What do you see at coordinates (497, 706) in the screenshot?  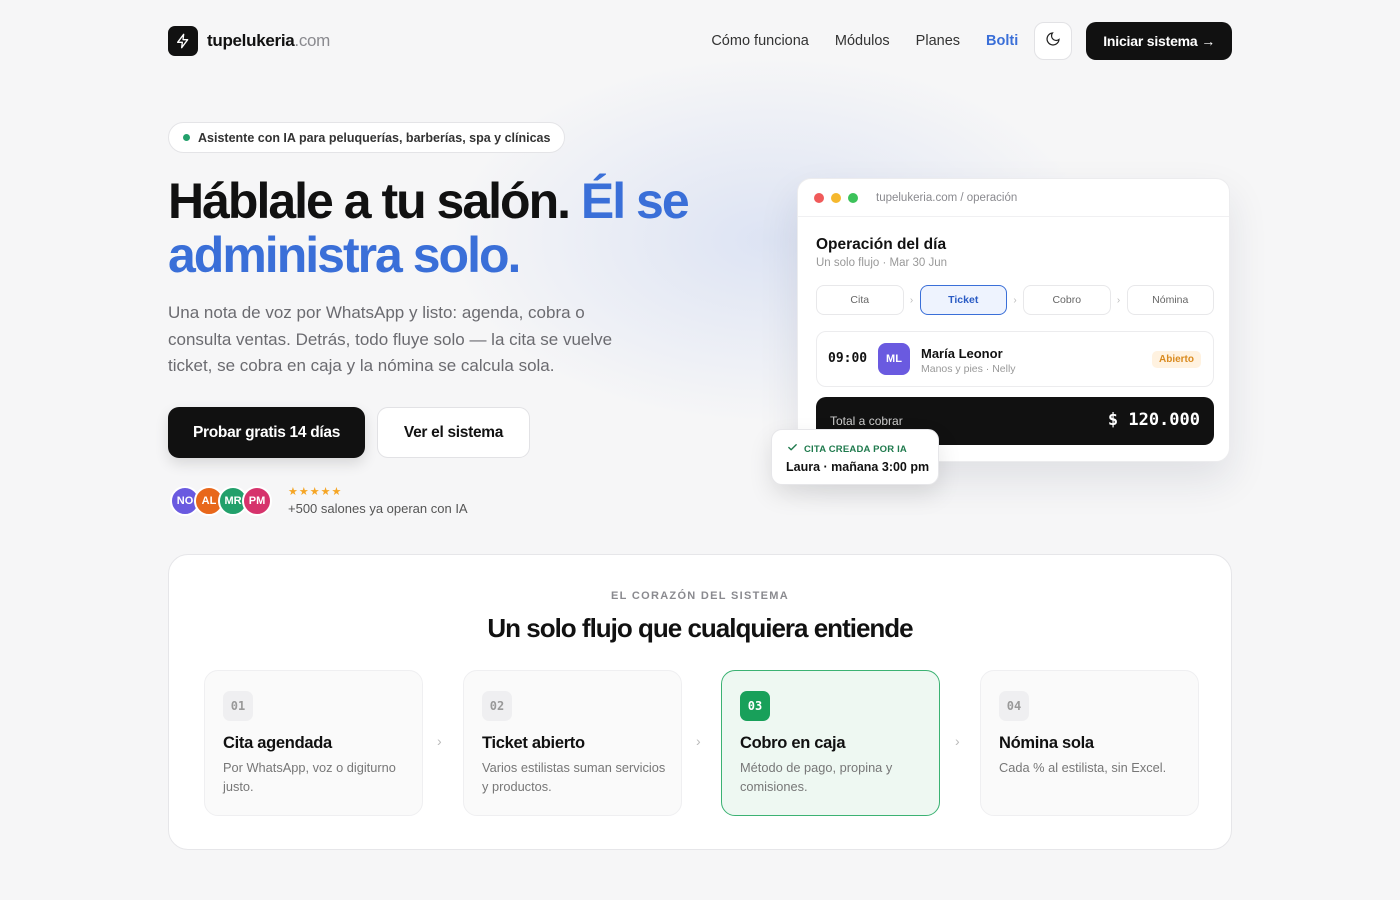 I see `card-number: 02` at bounding box center [497, 706].